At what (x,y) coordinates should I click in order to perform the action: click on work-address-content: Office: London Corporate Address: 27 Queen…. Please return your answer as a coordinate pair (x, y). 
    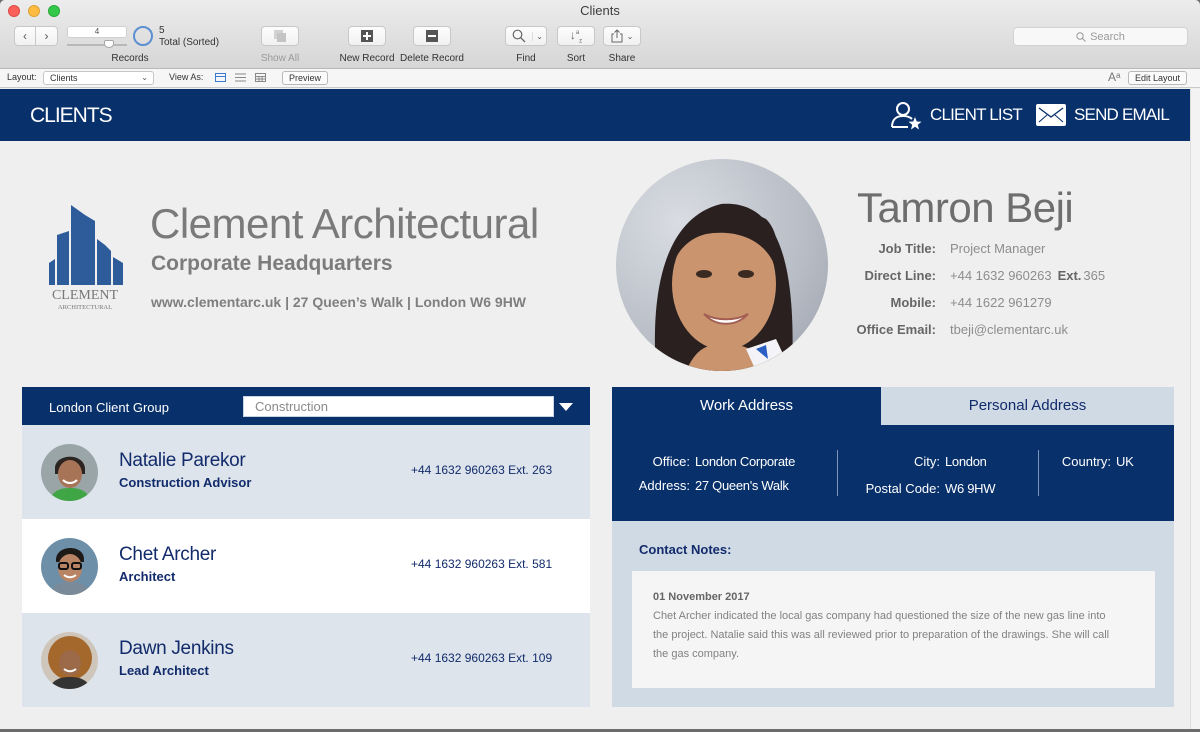
    Looking at the image, I should click on (893, 473).